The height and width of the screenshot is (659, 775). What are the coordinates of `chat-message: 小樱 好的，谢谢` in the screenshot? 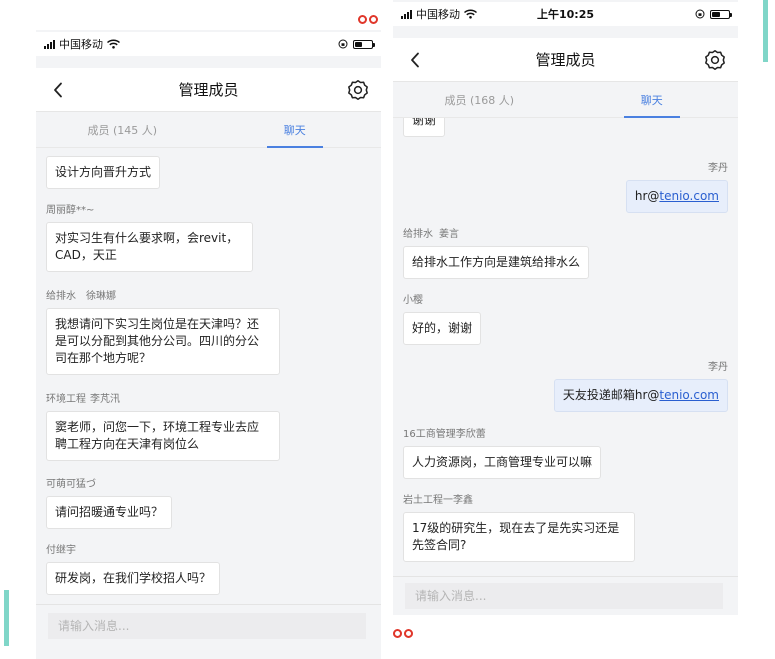 It's located at (565, 319).